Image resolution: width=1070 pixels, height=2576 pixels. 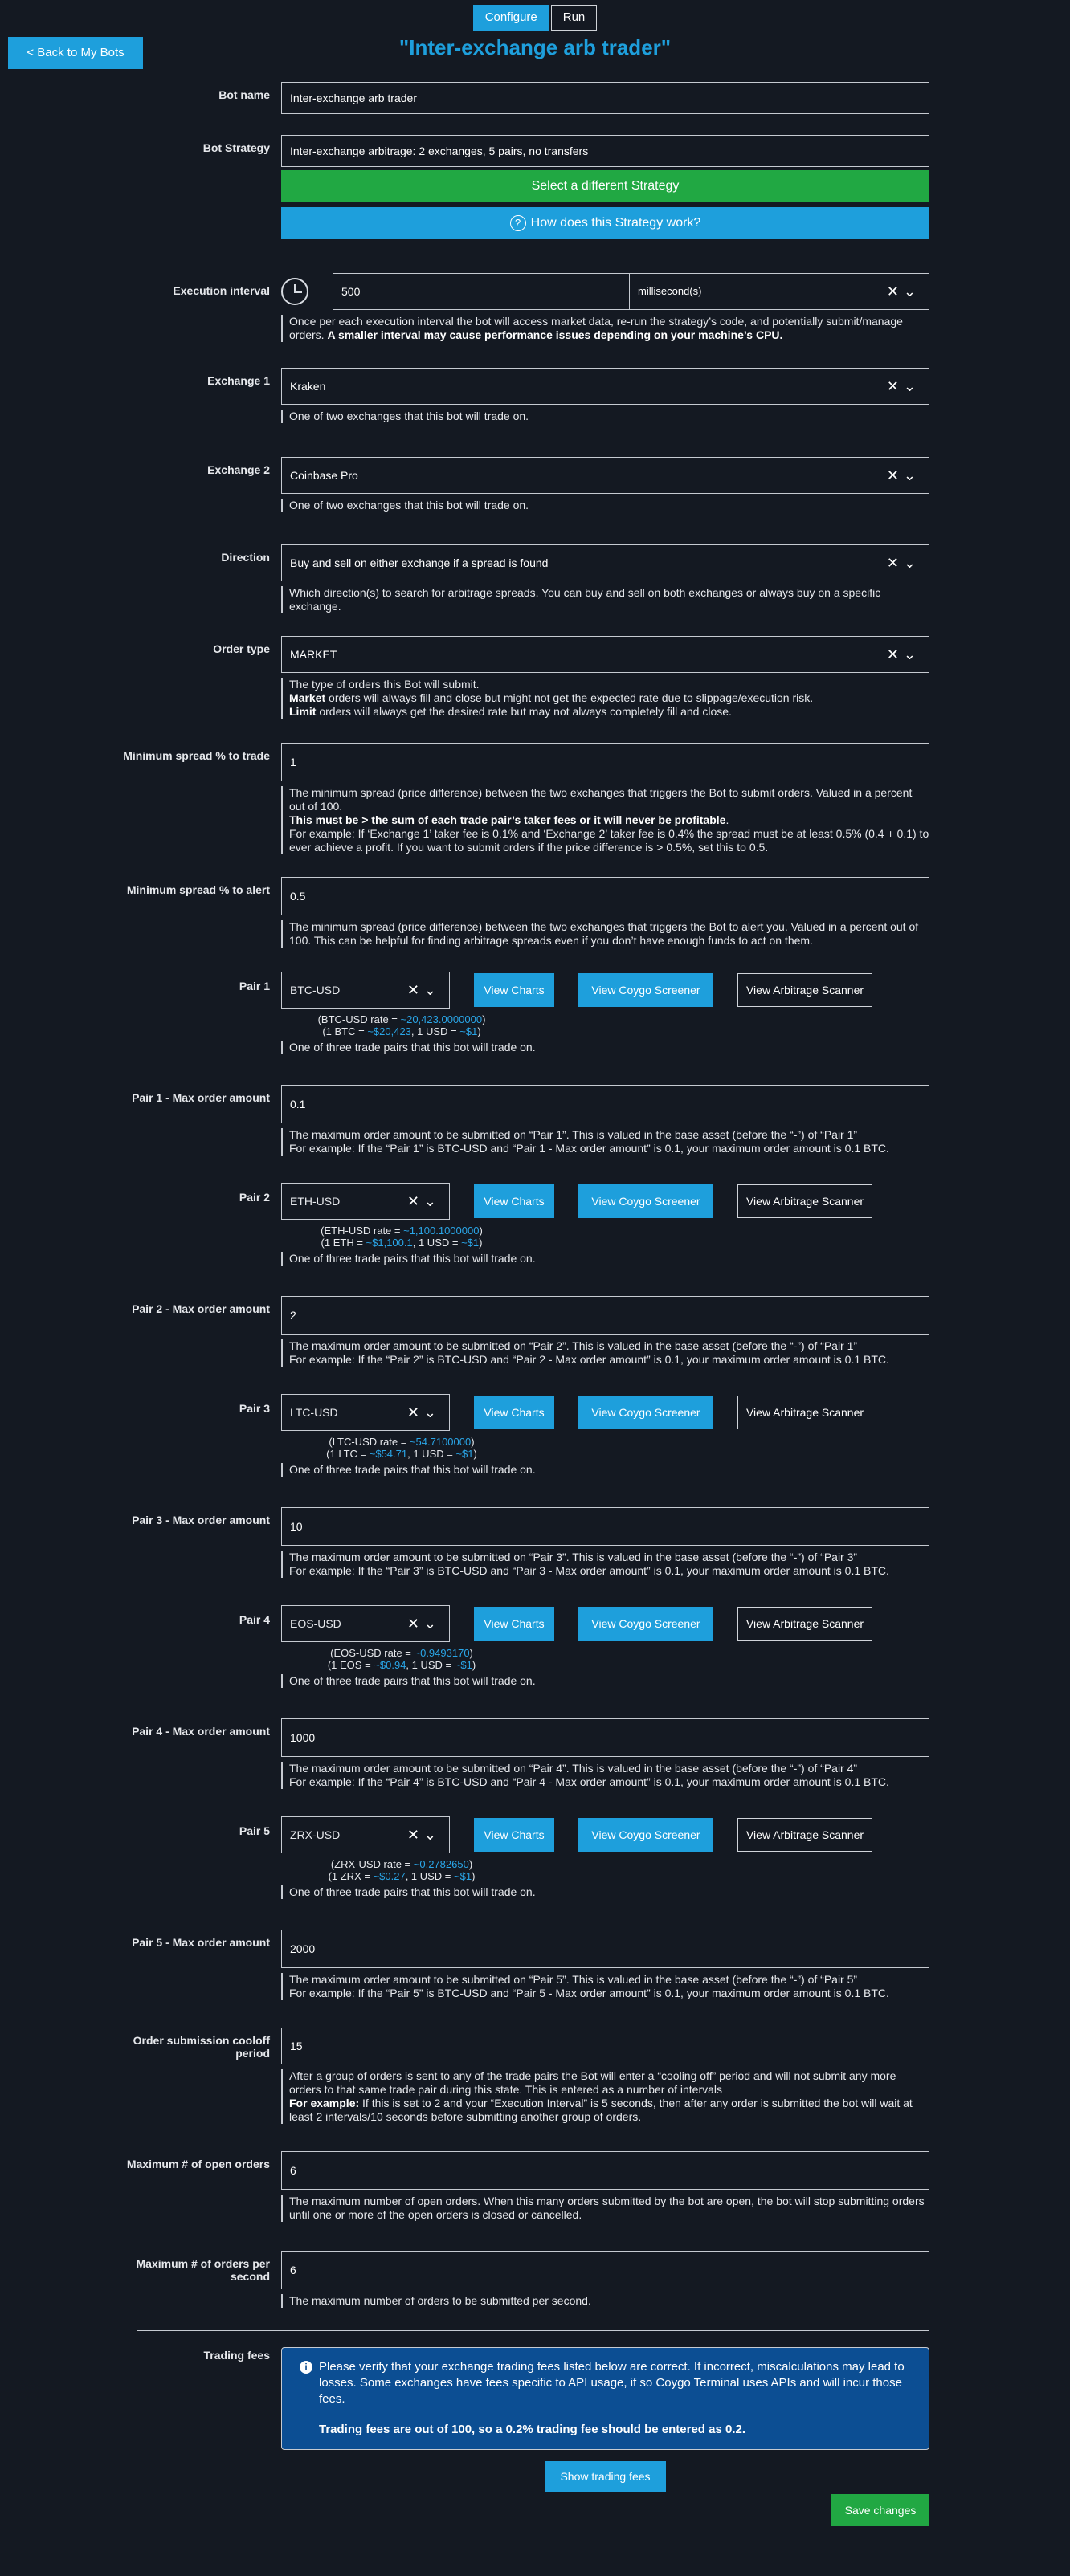 What do you see at coordinates (366, 1412) in the screenshot?
I see `pair-select: LTC-USD ✕⌄` at bounding box center [366, 1412].